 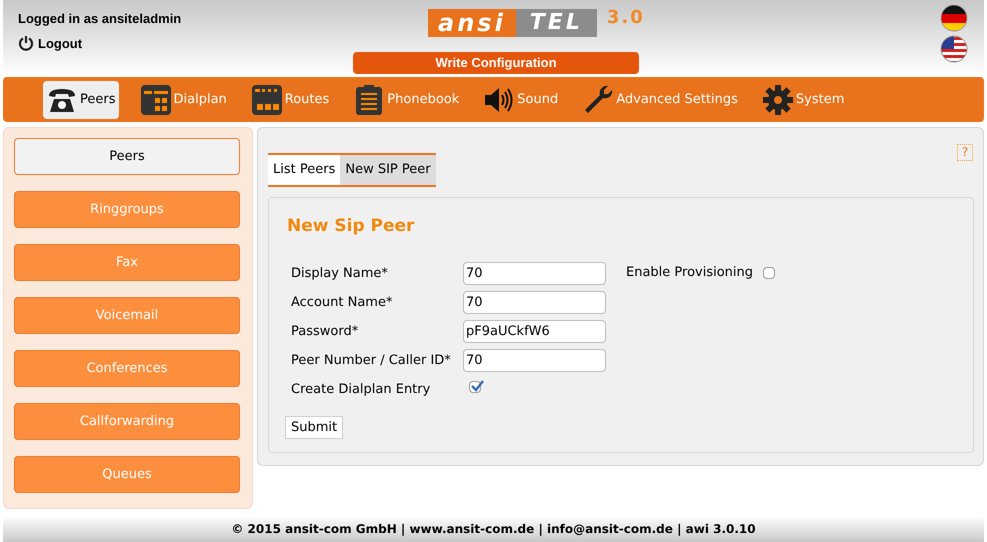 I want to click on nav-tab: Advanced Settings, so click(x=660, y=99).